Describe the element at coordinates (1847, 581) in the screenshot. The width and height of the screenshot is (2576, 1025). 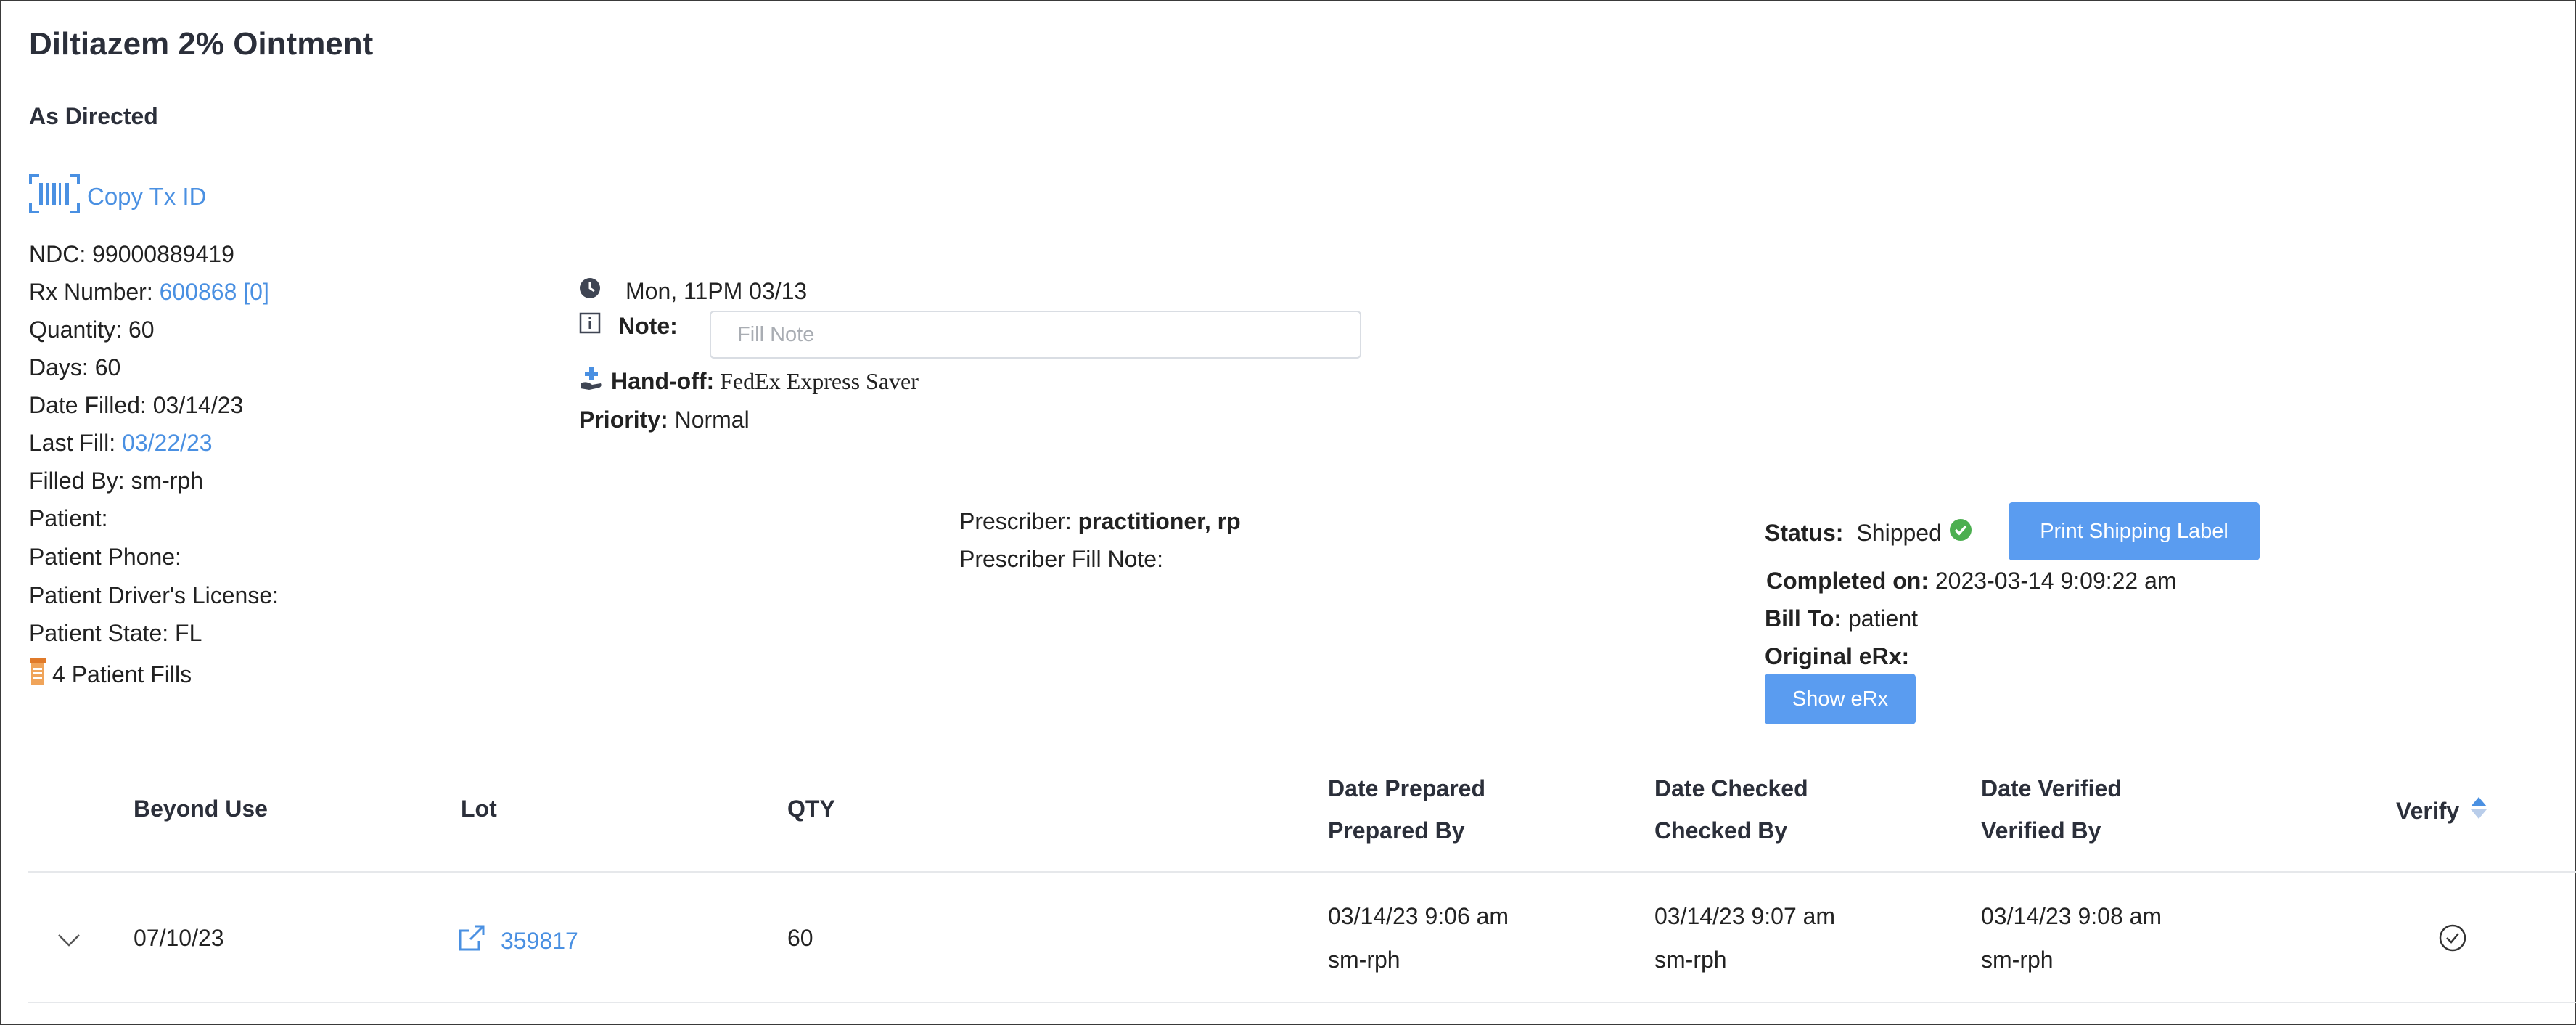
I see `completed-on-label: Completed on:` at that location.